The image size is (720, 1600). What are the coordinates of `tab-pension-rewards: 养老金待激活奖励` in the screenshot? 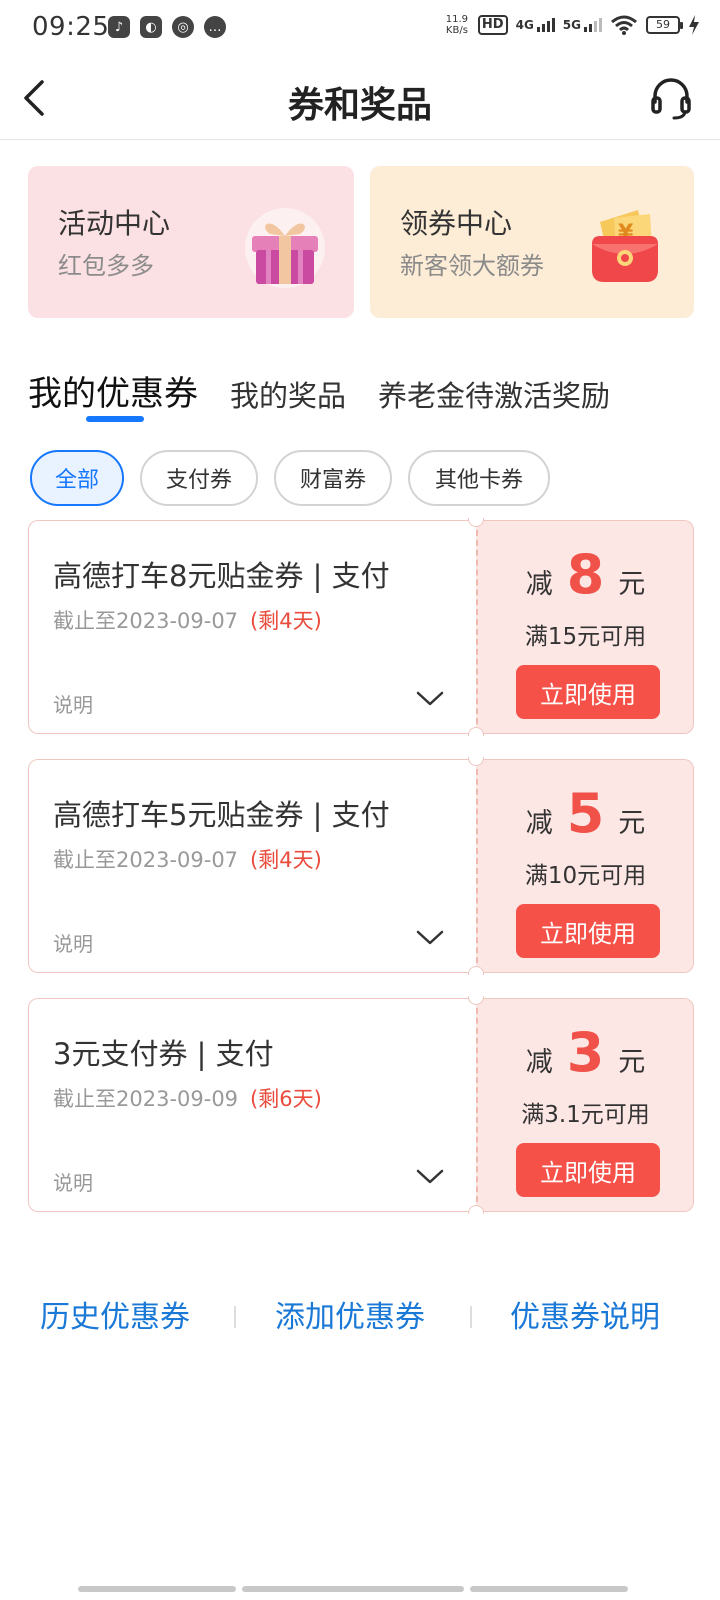 It's located at (494, 394).